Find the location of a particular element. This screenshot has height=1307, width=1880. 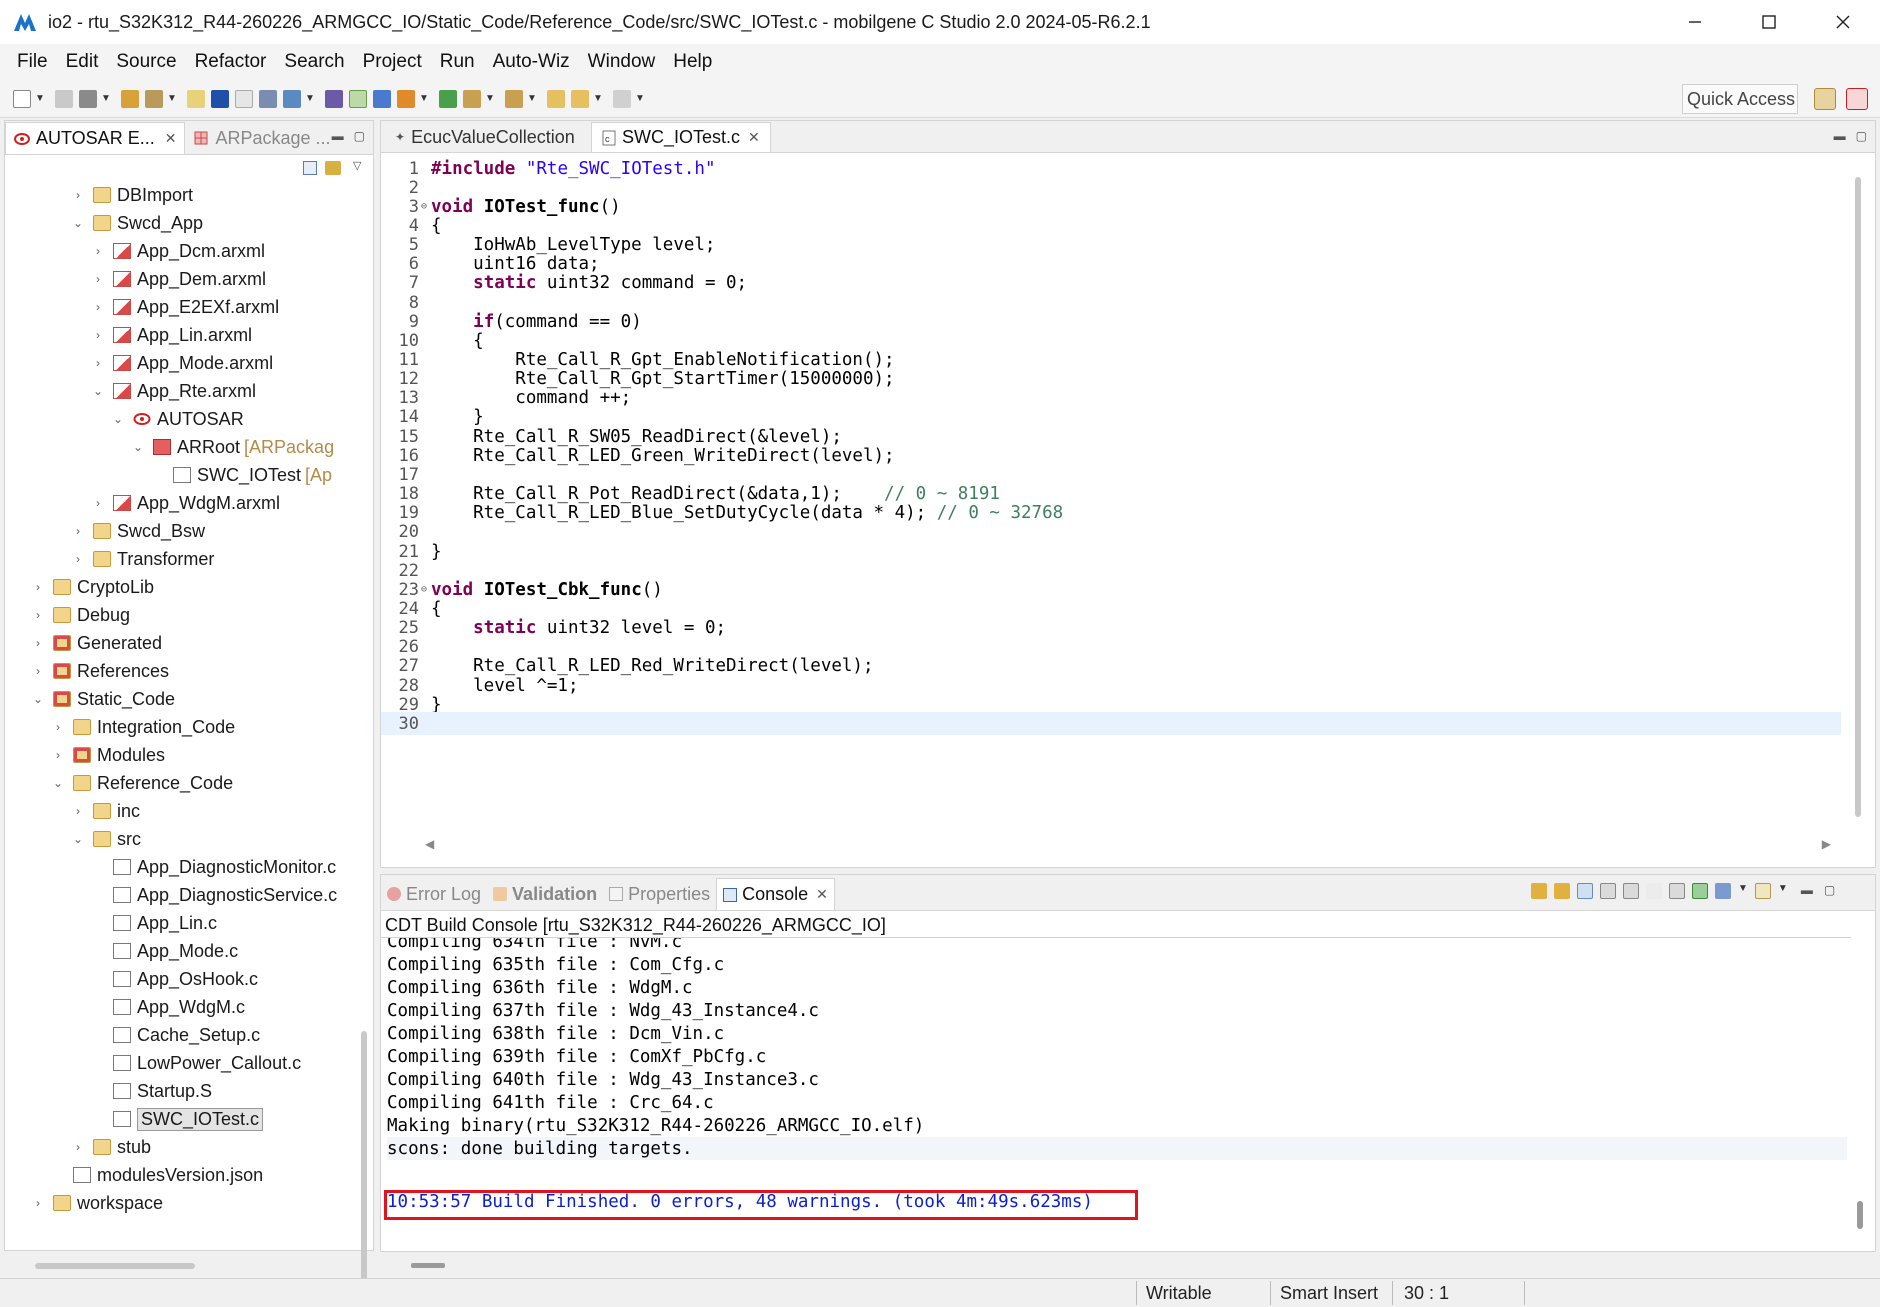

tree-item: ⌄ ARRoot [ARPackag is located at coordinates (231, 447).